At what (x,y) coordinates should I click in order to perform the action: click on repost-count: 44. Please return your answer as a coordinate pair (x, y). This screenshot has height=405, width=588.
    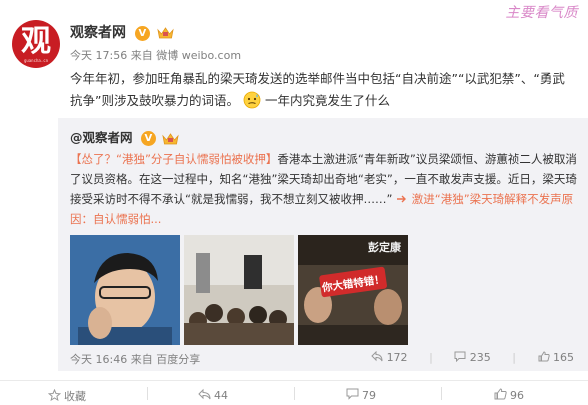
    Looking at the image, I should click on (221, 395).